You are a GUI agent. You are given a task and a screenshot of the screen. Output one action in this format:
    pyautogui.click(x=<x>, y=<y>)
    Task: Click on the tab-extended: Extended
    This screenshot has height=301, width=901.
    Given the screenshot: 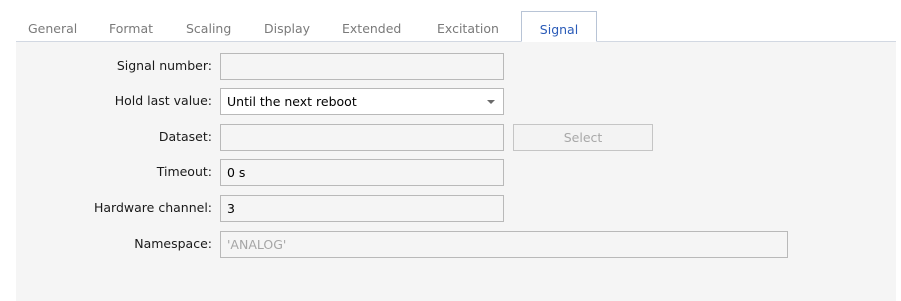 What is the action you would take?
    pyautogui.click(x=371, y=27)
    